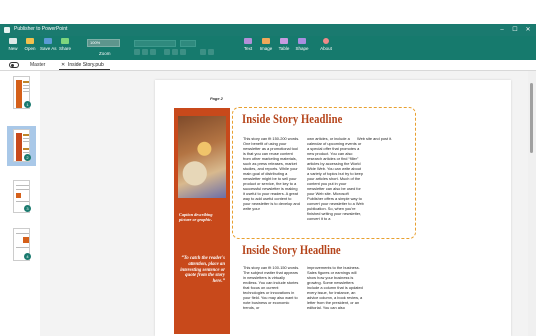  I want to click on font-size-select, so click(188, 43).